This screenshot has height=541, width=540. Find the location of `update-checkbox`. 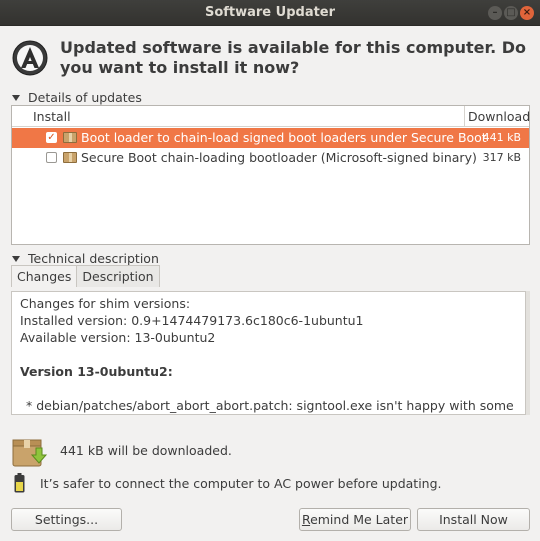

update-checkbox is located at coordinates (51, 157).